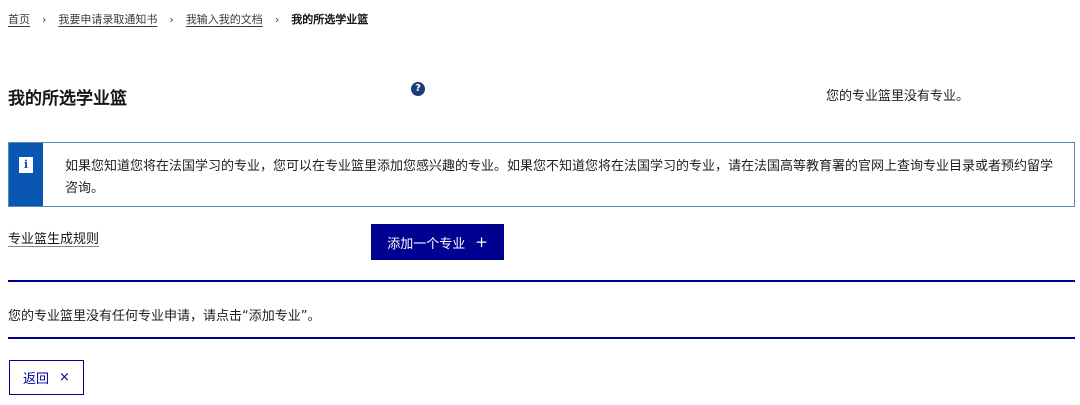 This screenshot has width=1080, height=405. What do you see at coordinates (330, 19) in the screenshot?
I see `breadcrumb-current: 我的所选学业篮` at bounding box center [330, 19].